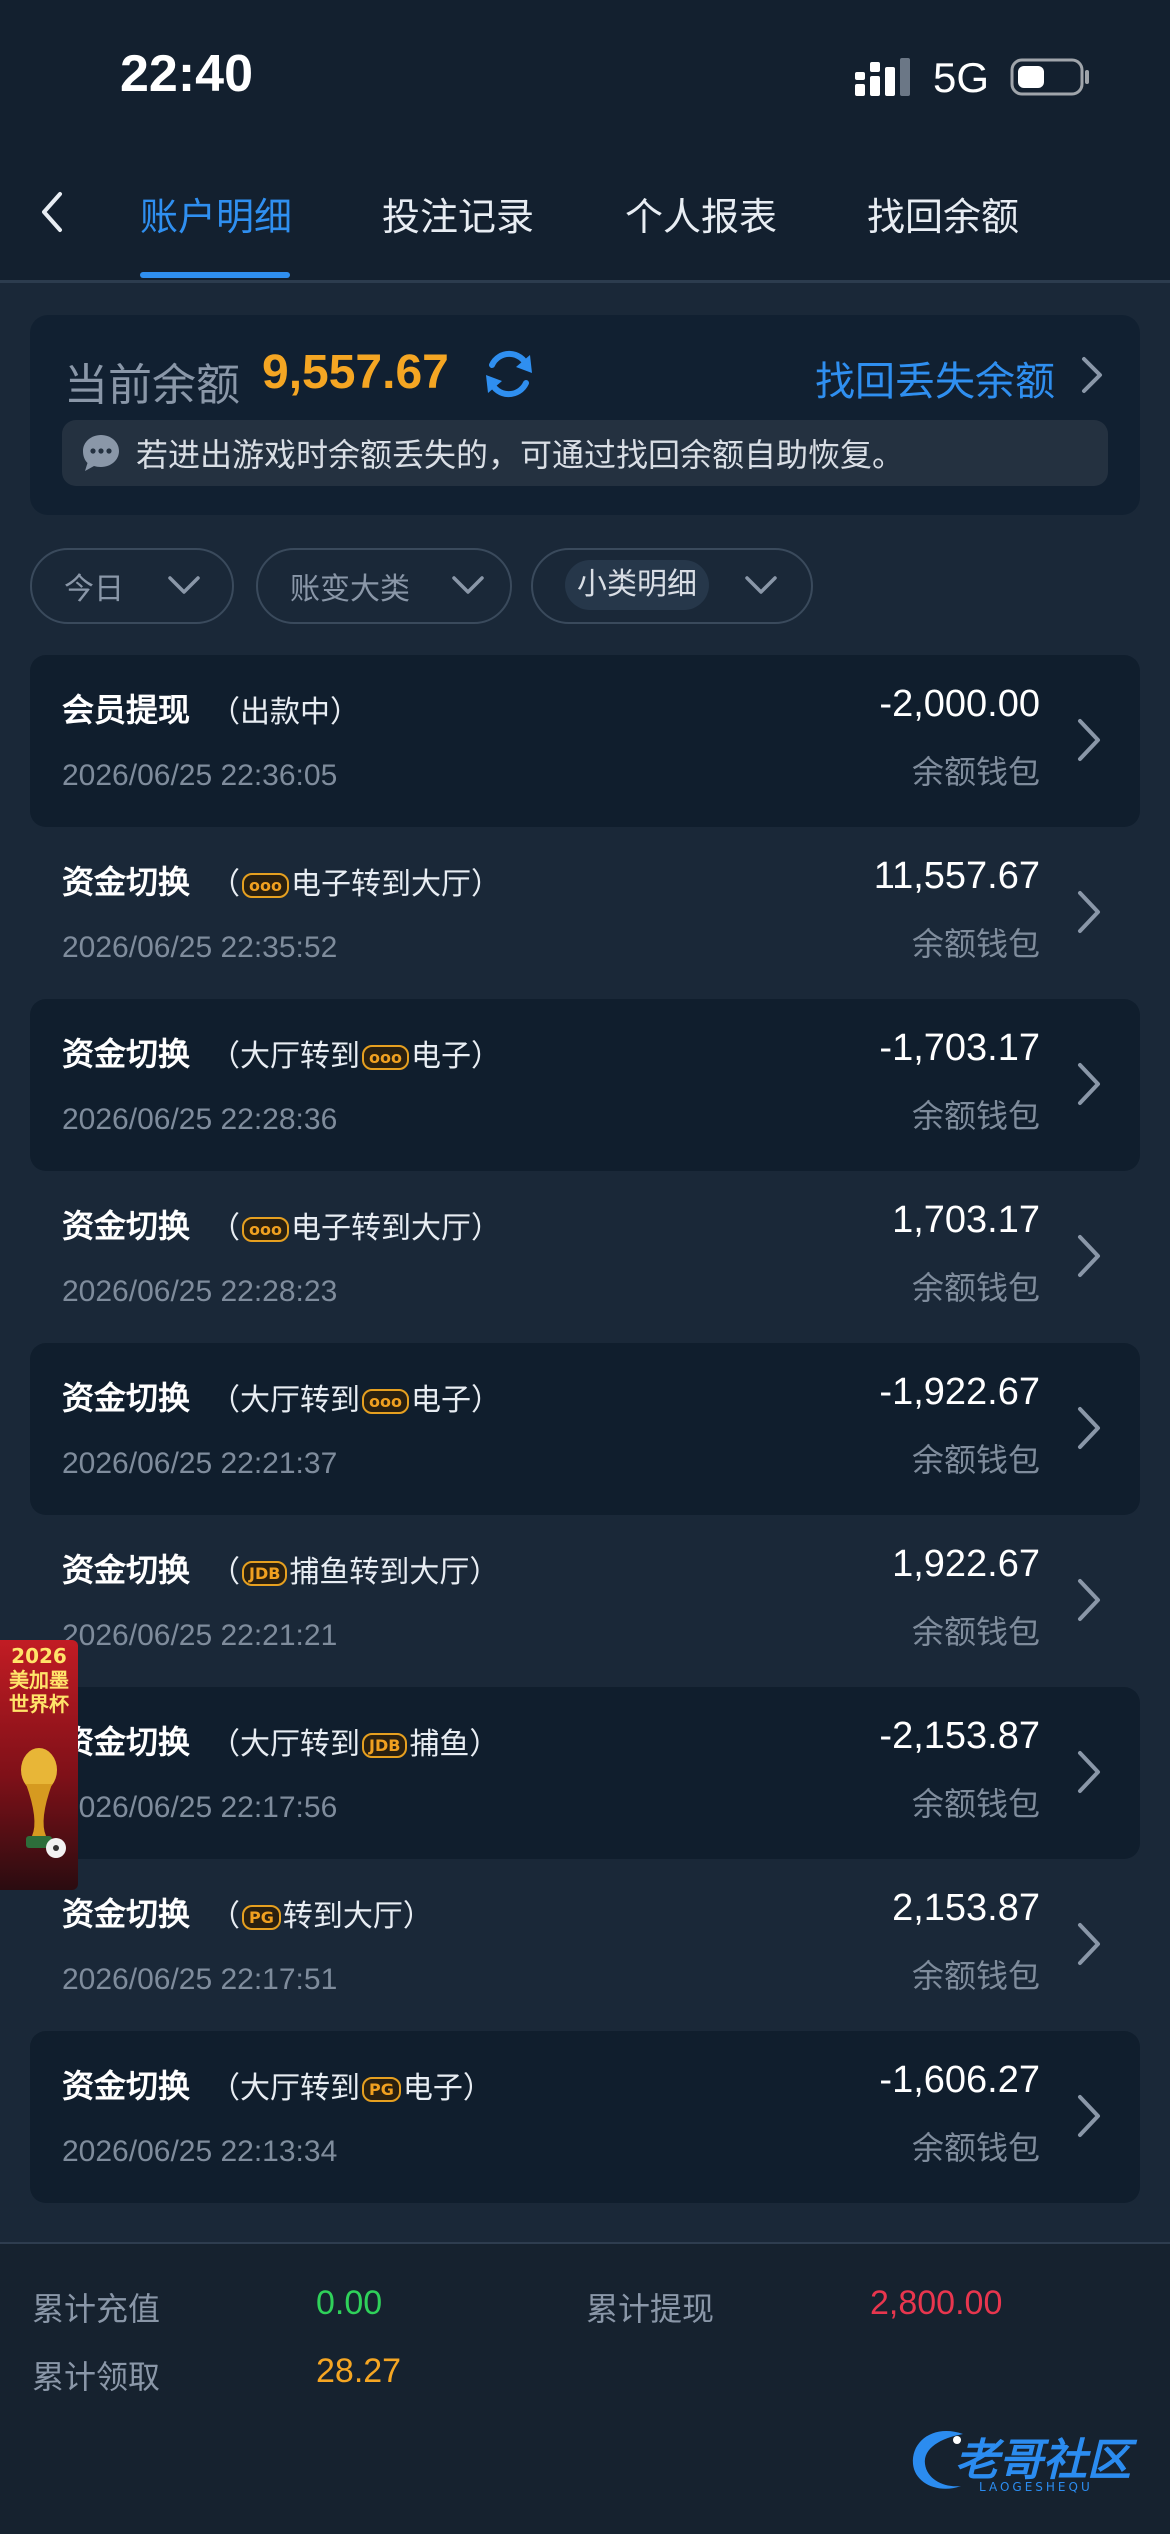 The width and height of the screenshot is (1170, 2534). What do you see at coordinates (200, 1463) in the screenshot?
I see `transaction-time: 2026/06/25 22:21:37` at bounding box center [200, 1463].